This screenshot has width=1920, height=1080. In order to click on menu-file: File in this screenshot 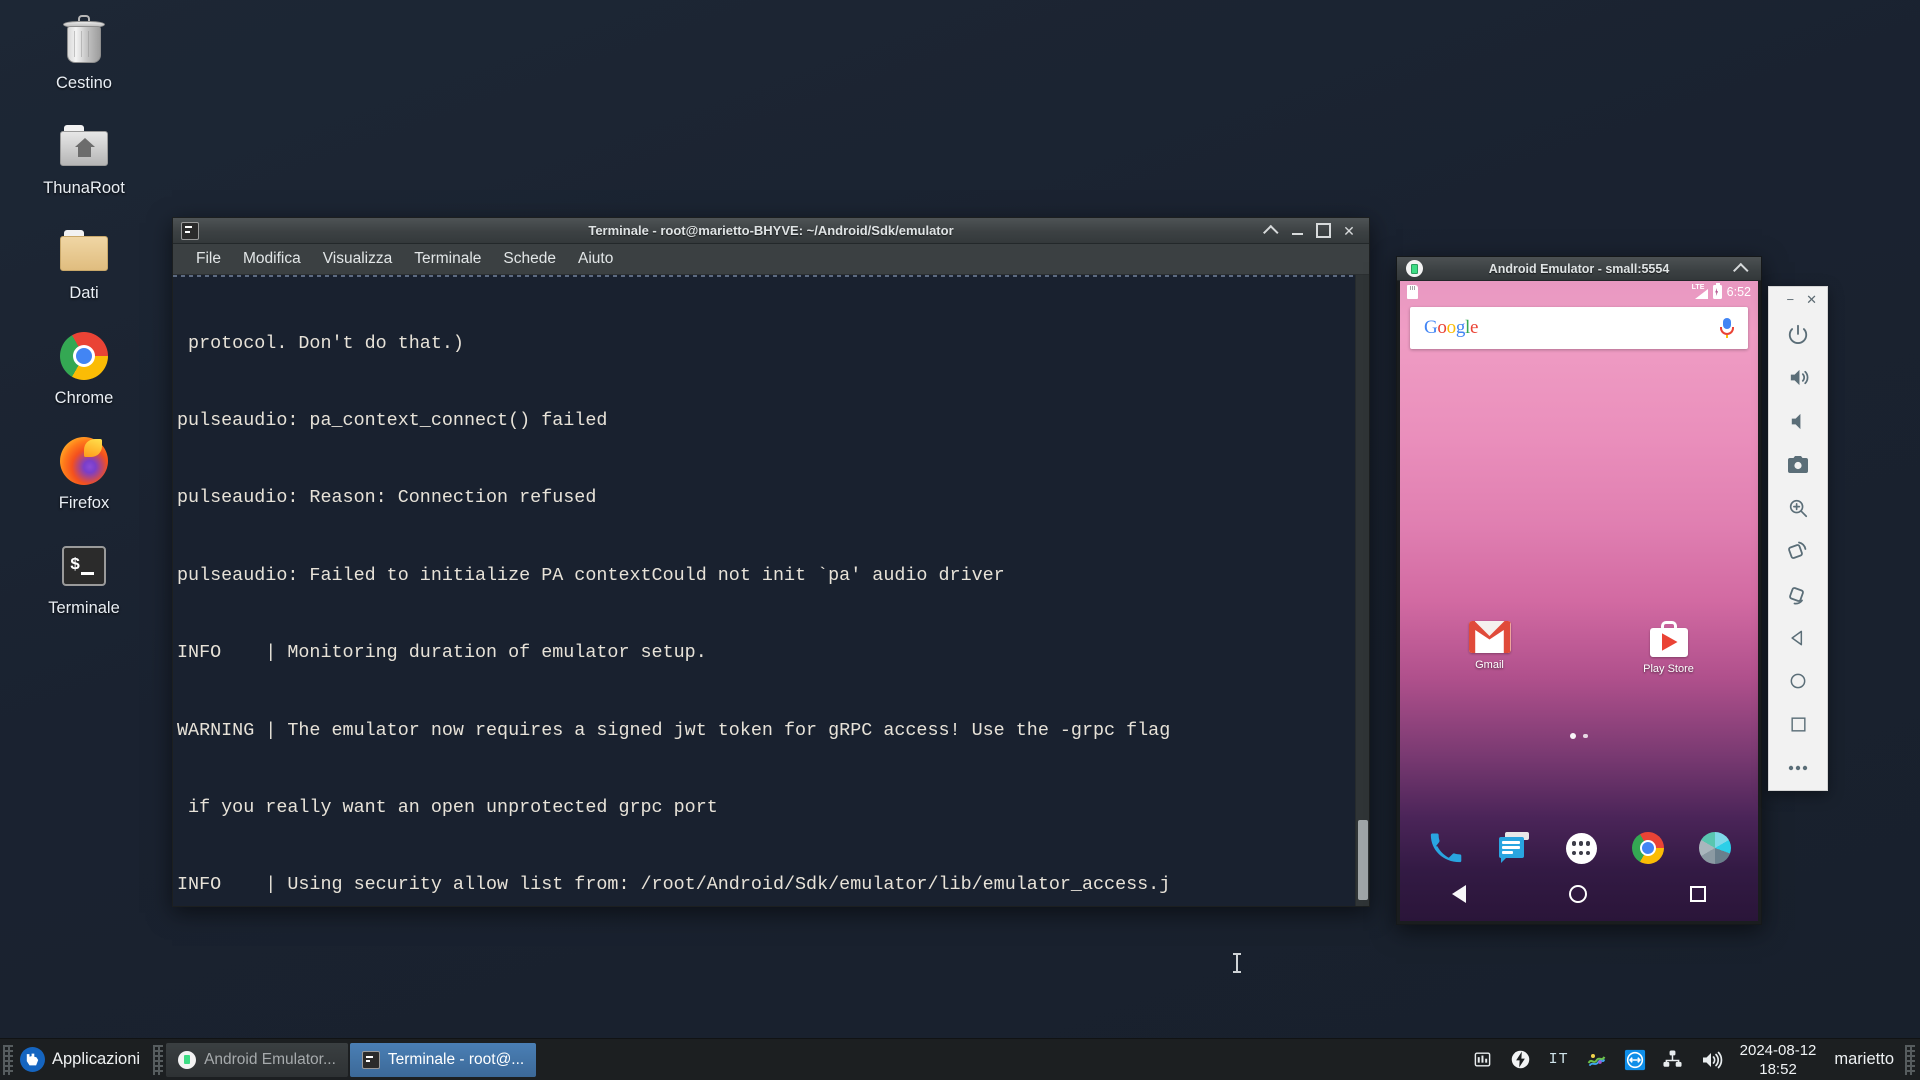, I will do `click(208, 259)`.